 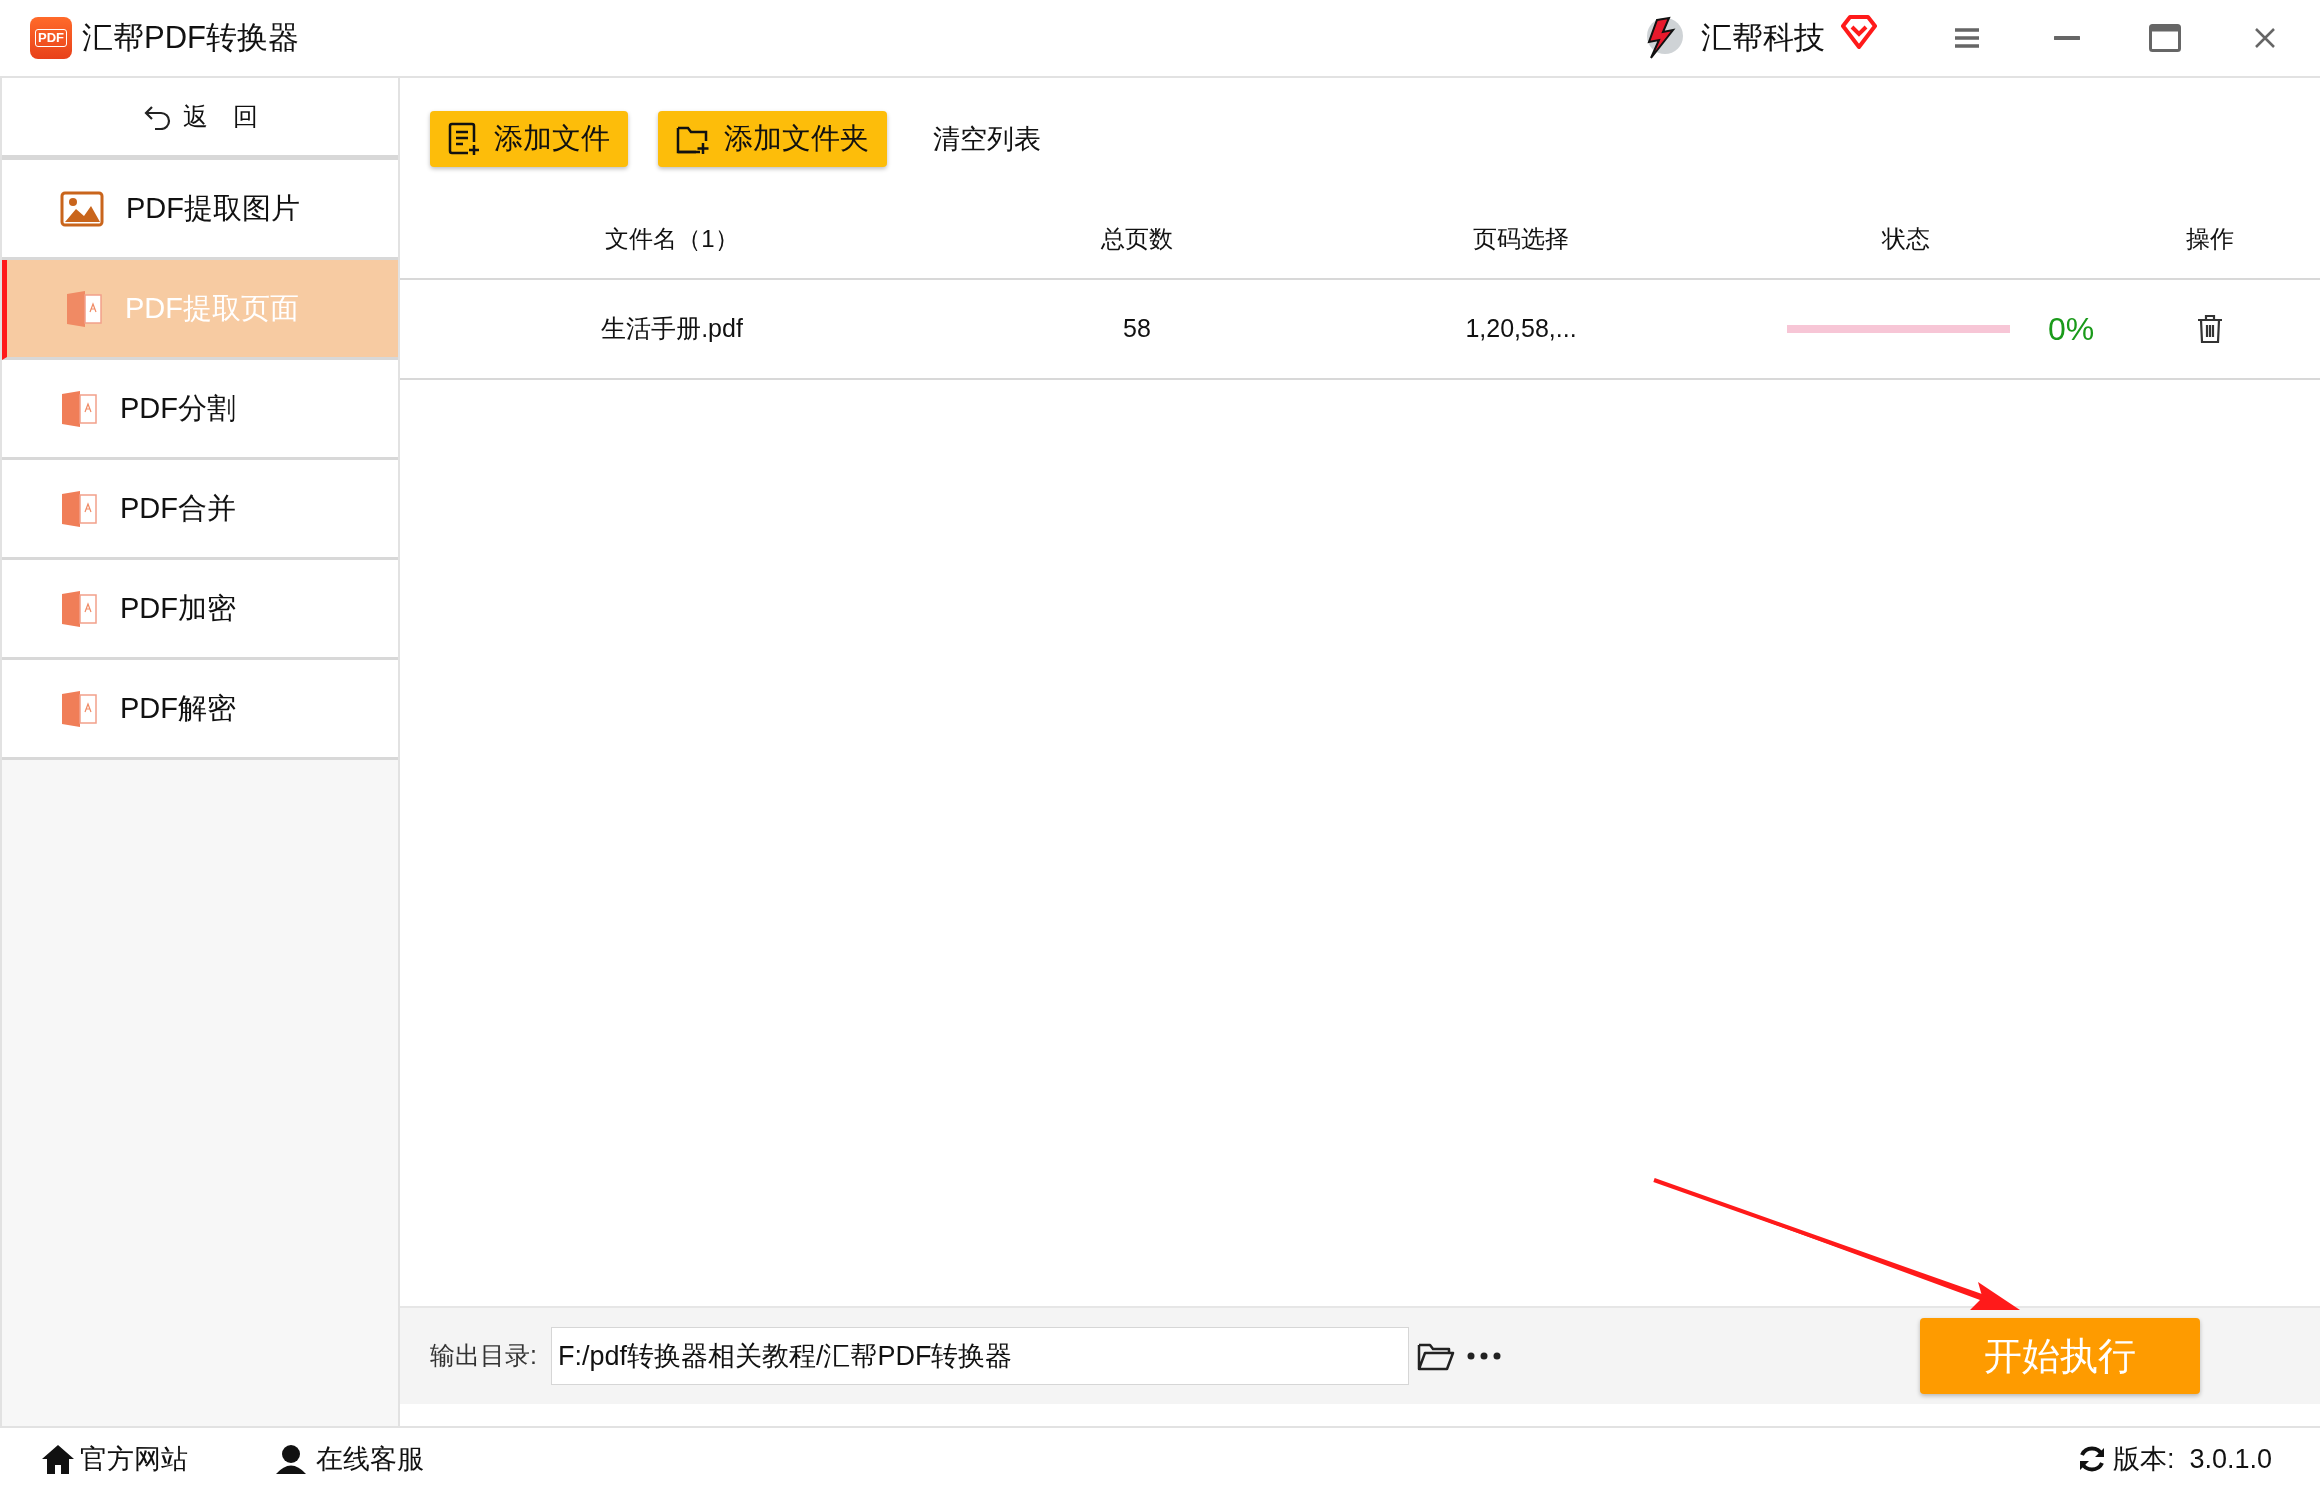 I want to click on maximize-icon, so click(x=2165, y=38).